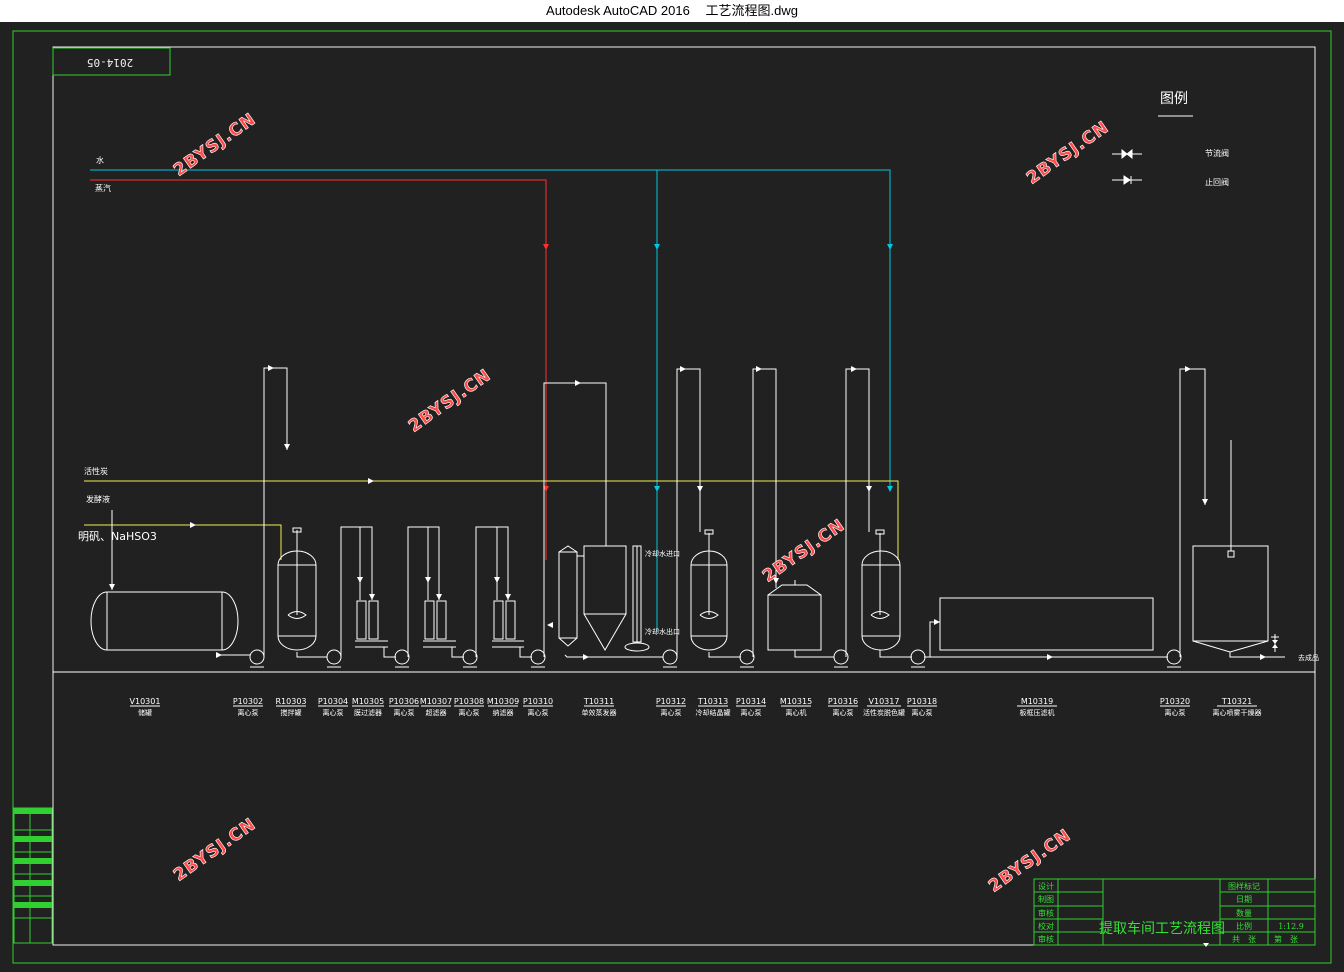 This screenshot has width=1344, height=972. What do you see at coordinates (1175, 707) in the screenshot?
I see `equipment-label: P10320 离心泵` at bounding box center [1175, 707].